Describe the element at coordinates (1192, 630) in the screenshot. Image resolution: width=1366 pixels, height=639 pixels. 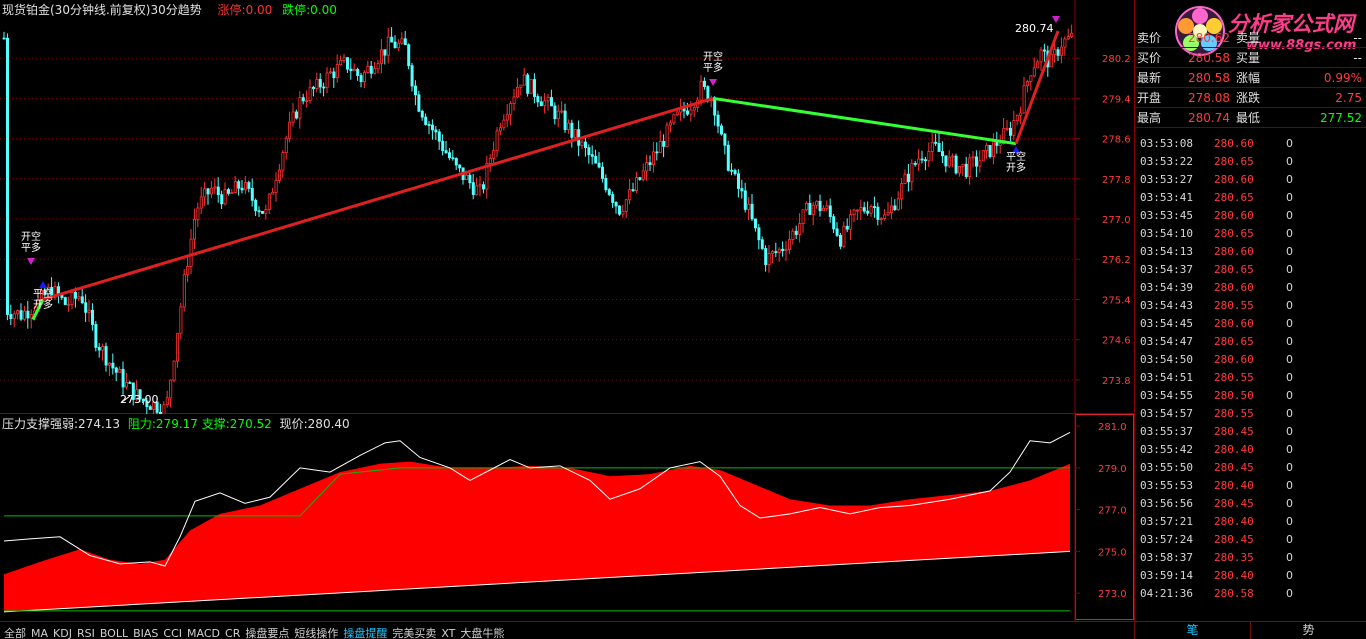
I see `tab-bi: 笔` at that location.